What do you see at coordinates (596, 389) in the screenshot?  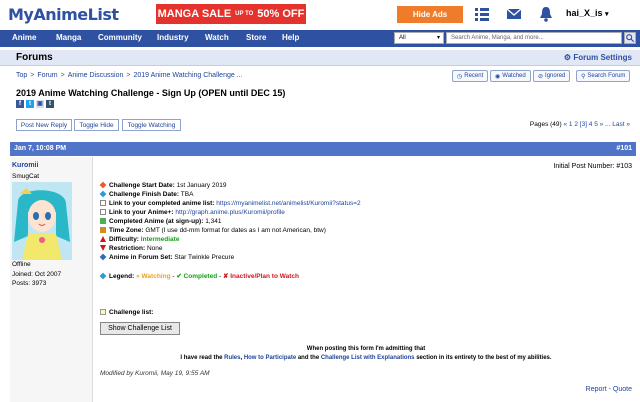 I see `report-link: Report` at bounding box center [596, 389].